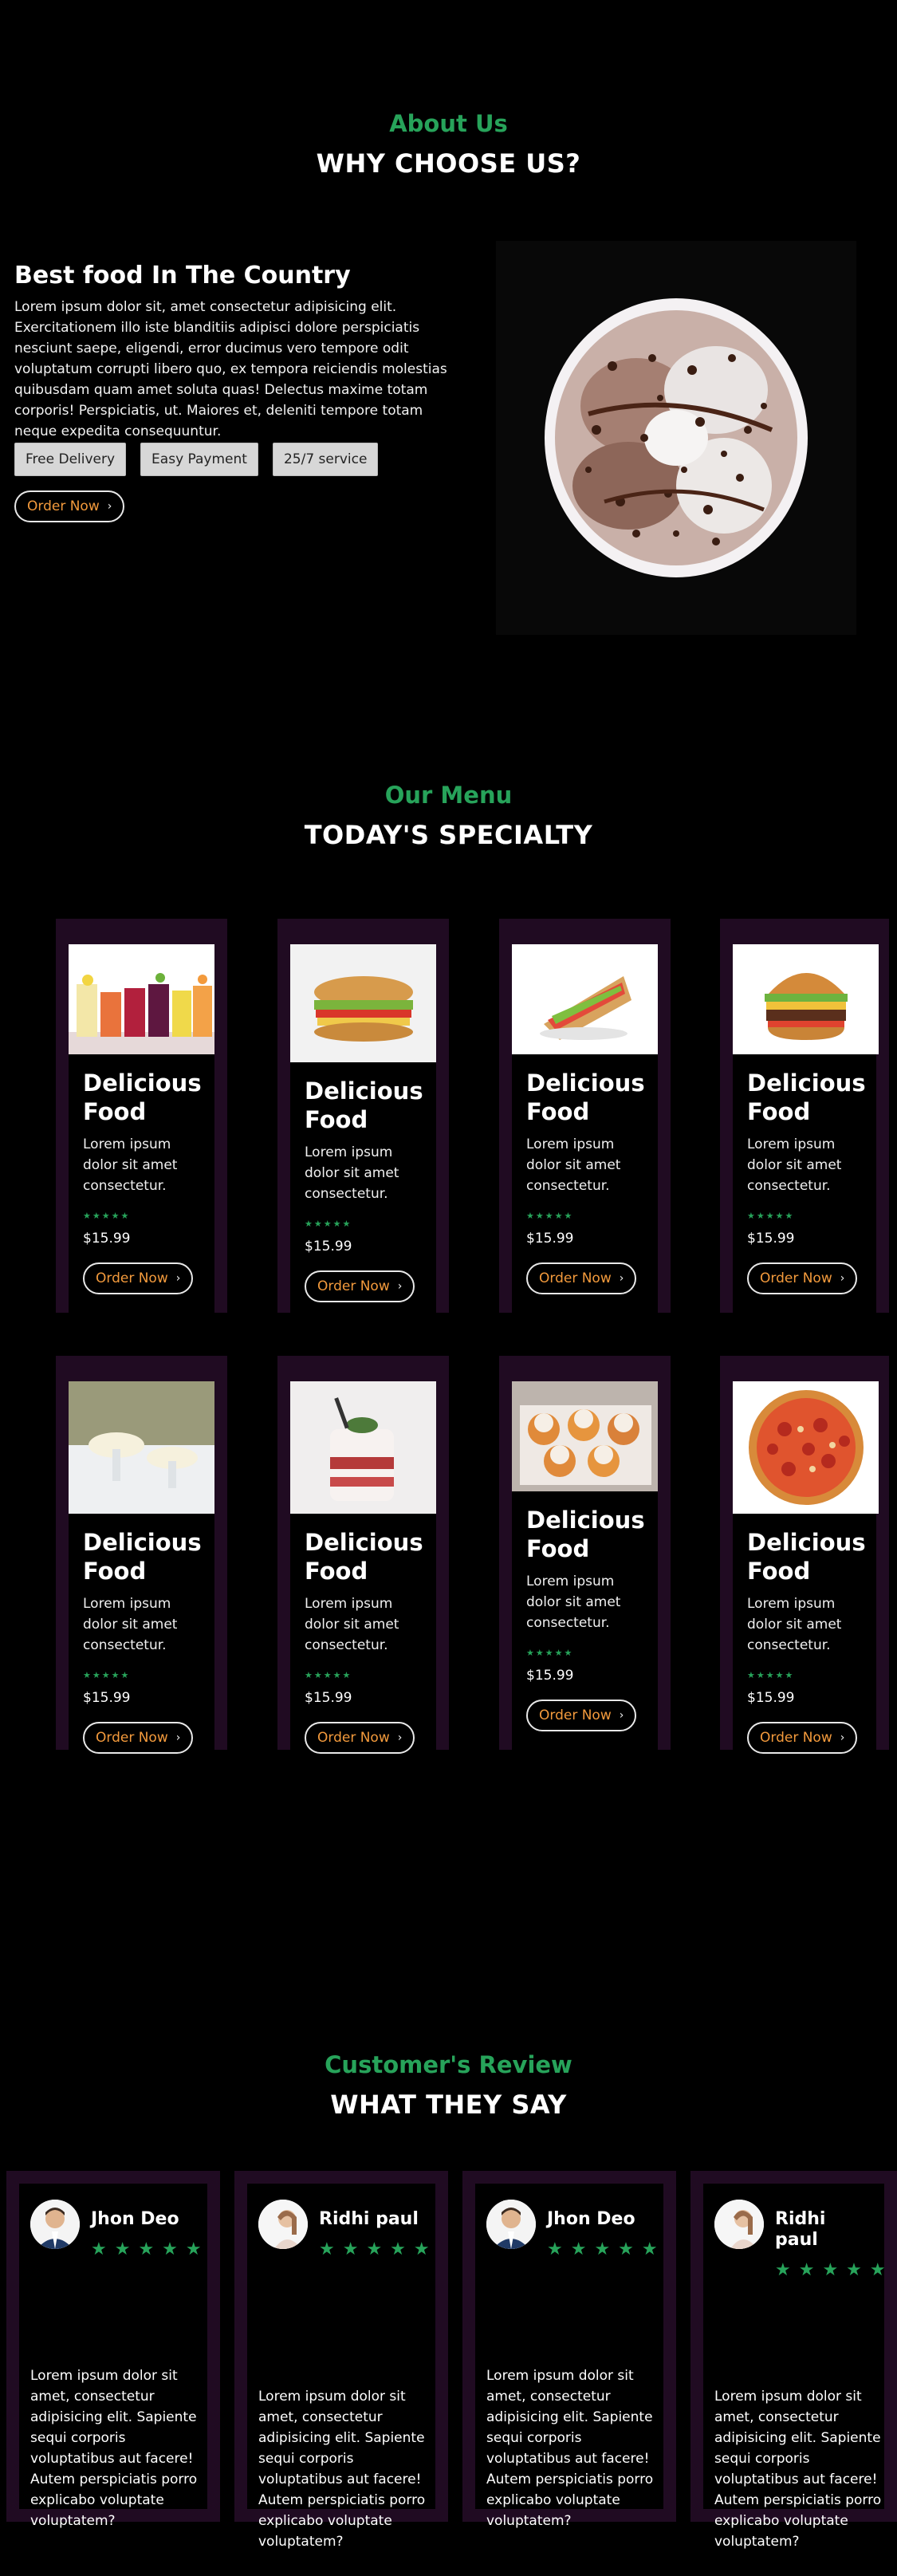 Image resolution: width=897 pixels, height=2576 pixels. I want to click on feature-list: Free Delivery Easy Payment 25/7 service, so click(196, 459).